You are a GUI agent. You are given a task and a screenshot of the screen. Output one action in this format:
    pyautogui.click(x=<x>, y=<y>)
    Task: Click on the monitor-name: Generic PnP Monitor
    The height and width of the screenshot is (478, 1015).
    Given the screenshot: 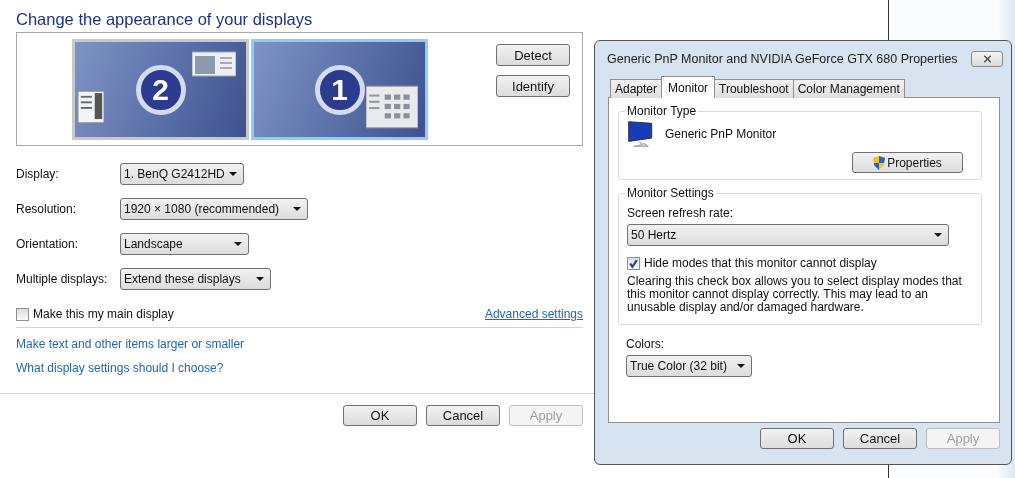 What is the action you would take?
    pyautogui.click(x=721, y=134)
    